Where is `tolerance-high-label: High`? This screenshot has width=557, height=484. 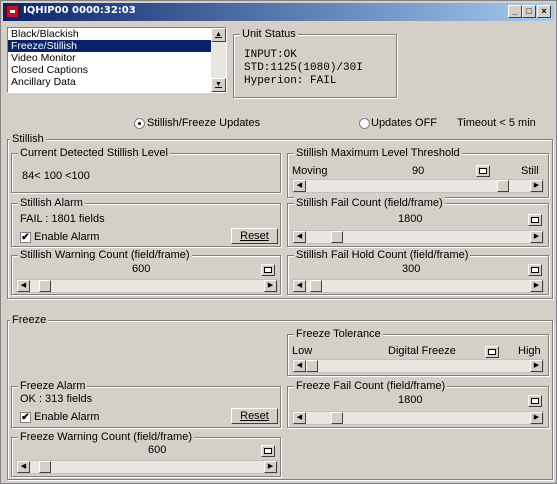
tolerance-high-label: High is located at coordinates (529, 351).